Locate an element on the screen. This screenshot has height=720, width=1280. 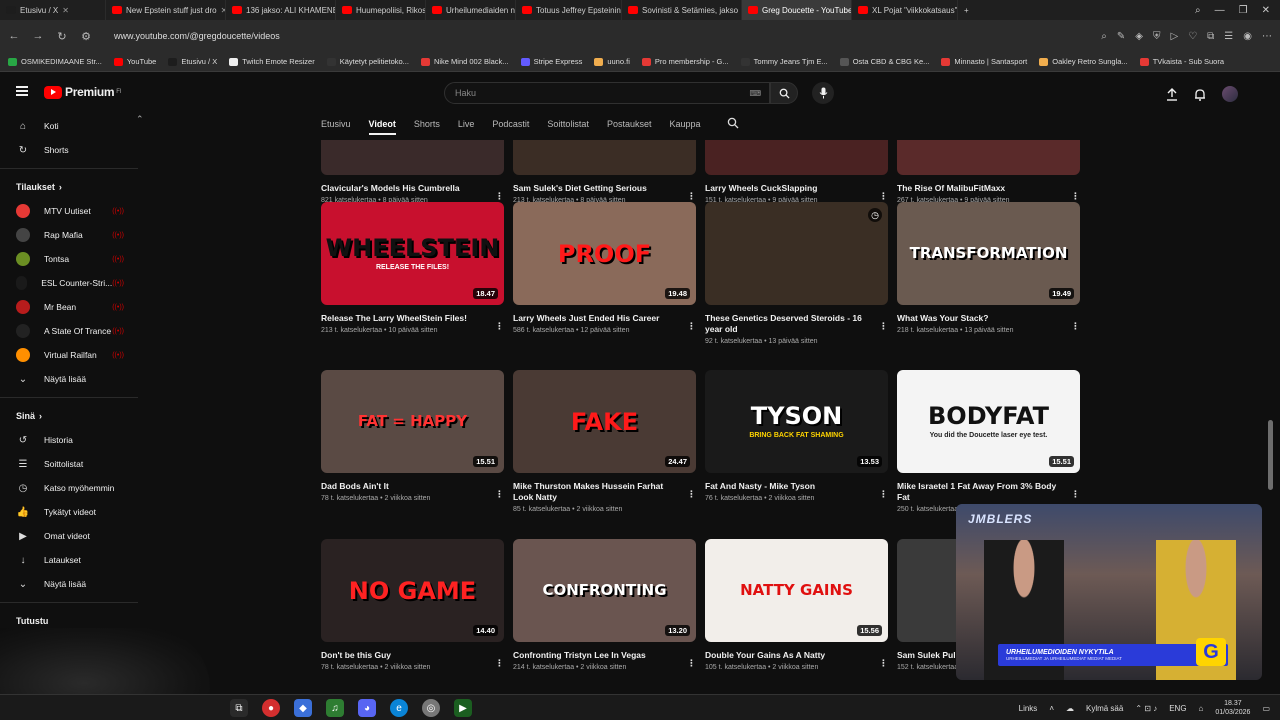
video-thumbnail: TYSON BRING BACK FAT SHAMING 13.53 is located at coordinates (796, 421).